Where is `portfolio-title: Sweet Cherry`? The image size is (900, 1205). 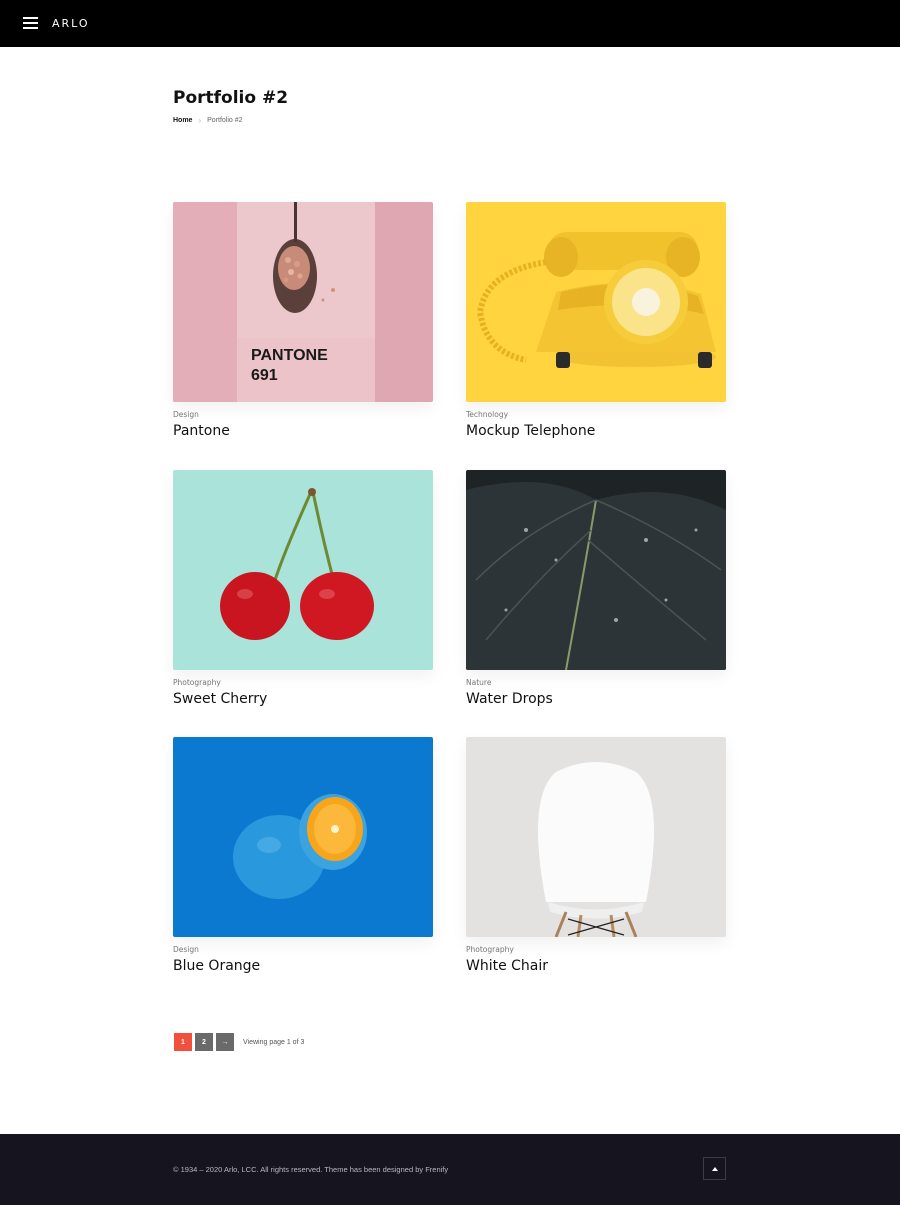 portfolio-title: Sweet Cherry is located at coordinates (303, 699).